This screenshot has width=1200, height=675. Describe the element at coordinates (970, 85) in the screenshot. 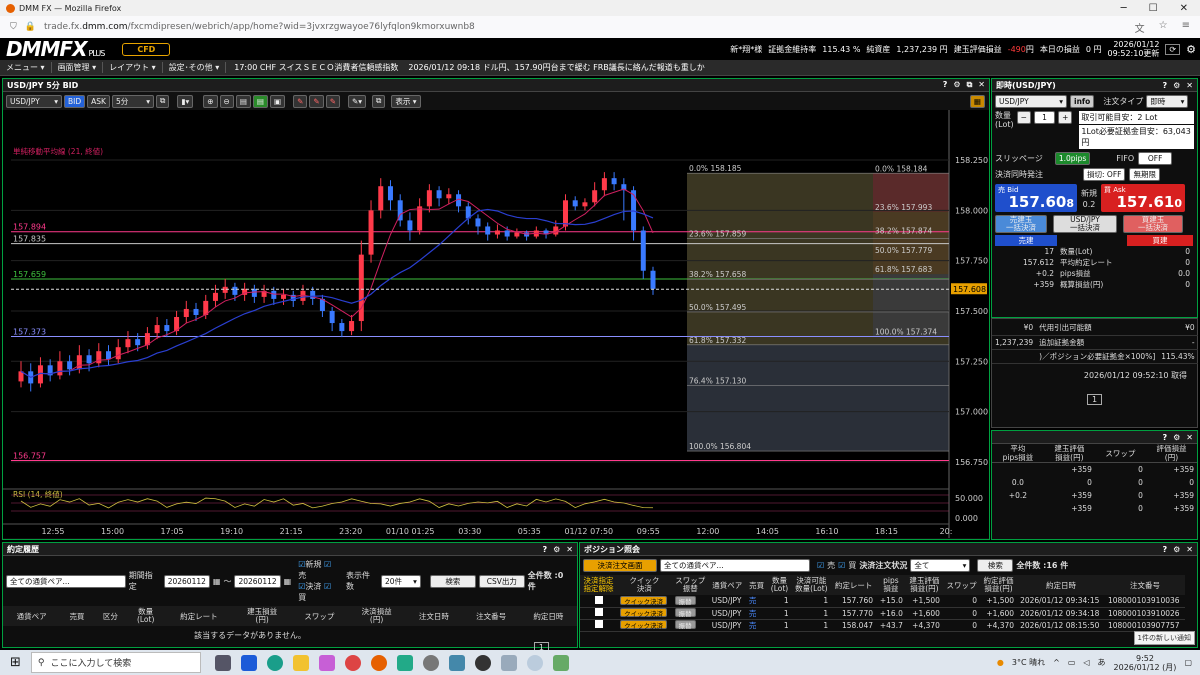

I see `popout-icon: ⧉` at that location.